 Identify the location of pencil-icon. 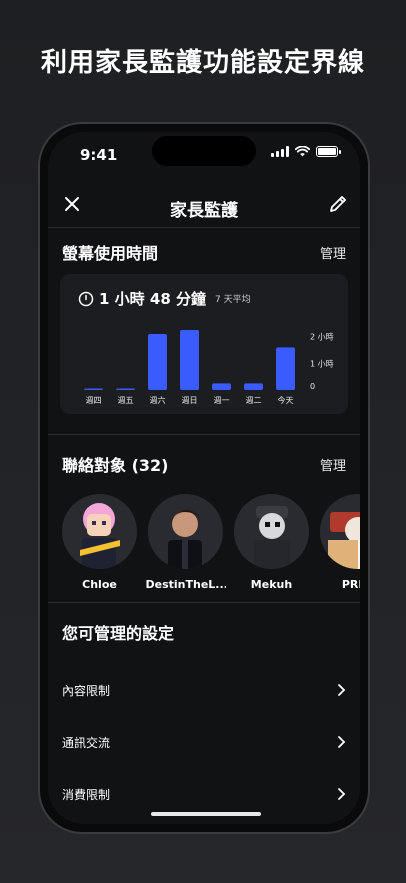
(338, 204).